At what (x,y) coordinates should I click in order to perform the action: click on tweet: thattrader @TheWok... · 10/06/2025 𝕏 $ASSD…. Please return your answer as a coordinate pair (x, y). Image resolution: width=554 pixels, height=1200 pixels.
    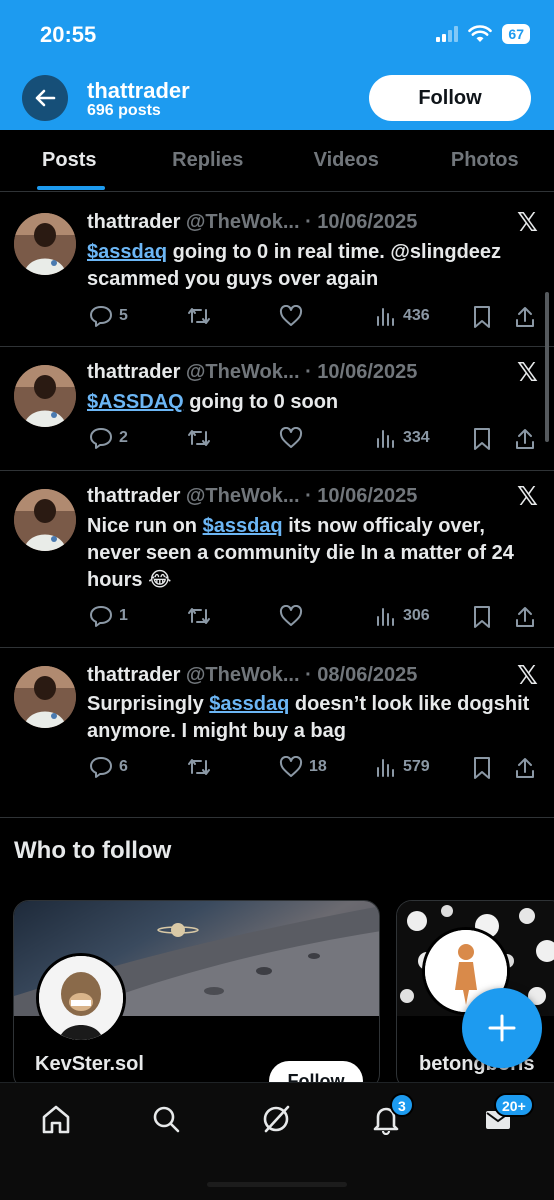
    Looking at the image, I should click on (277, 409).